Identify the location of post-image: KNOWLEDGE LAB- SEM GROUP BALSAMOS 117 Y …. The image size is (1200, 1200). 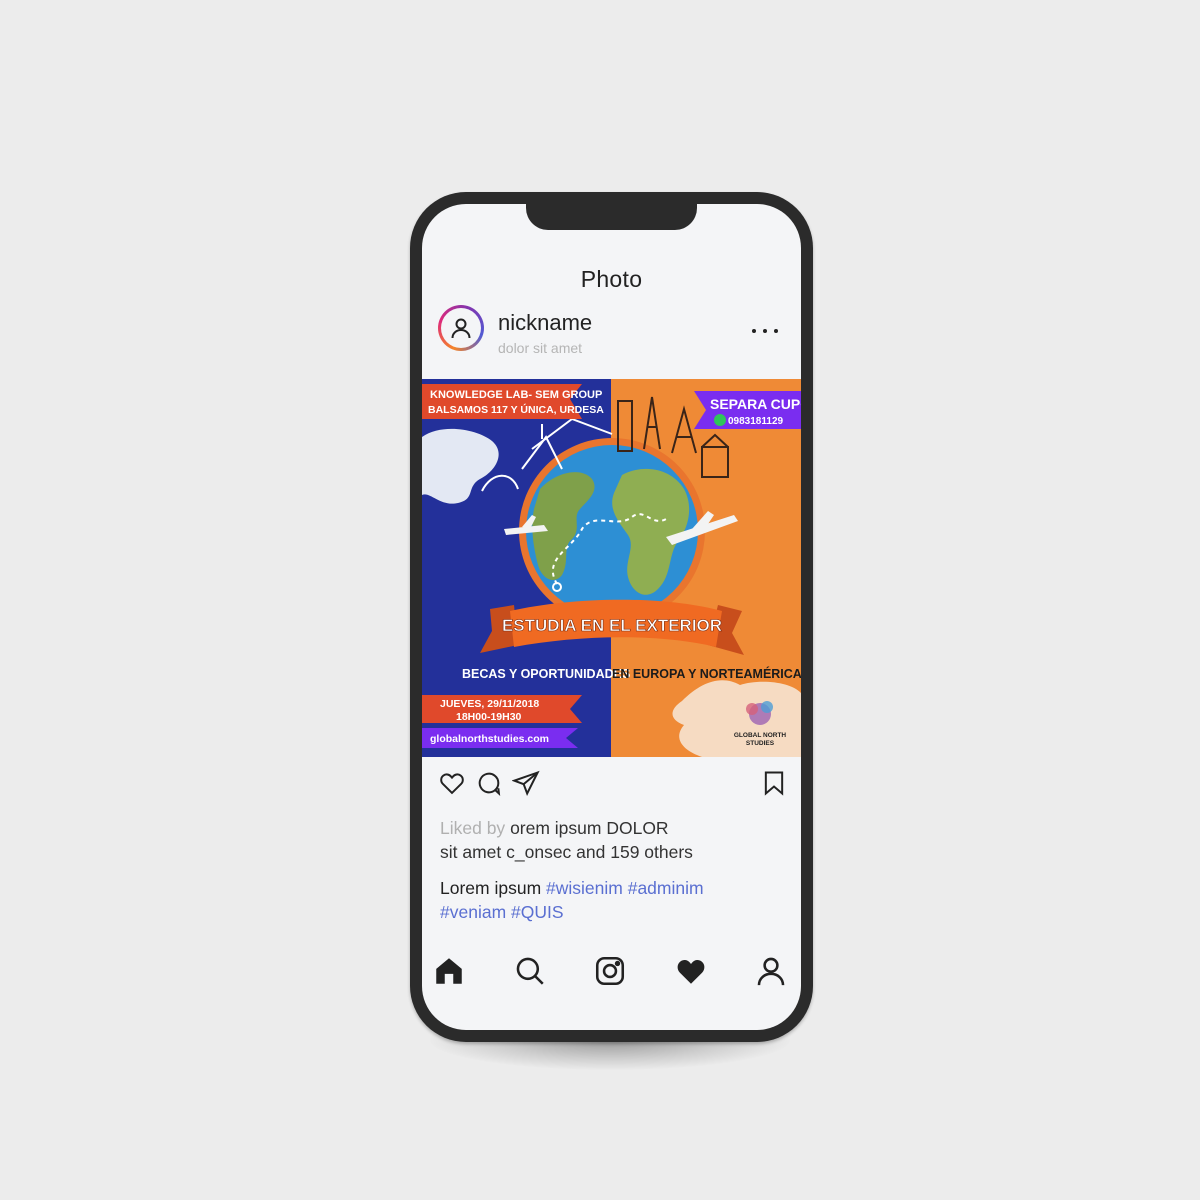
(611, 568).